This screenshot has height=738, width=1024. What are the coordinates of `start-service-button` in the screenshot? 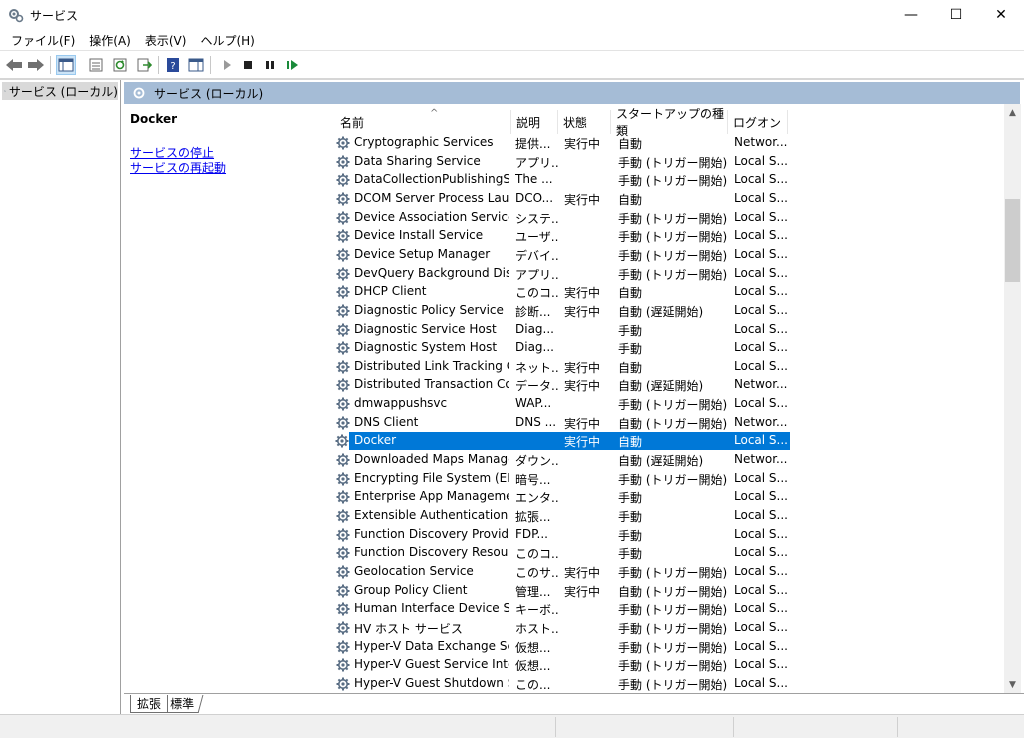 It's located at (227, 65).